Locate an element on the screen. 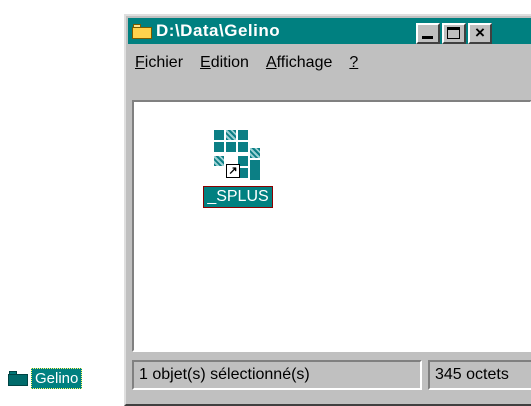 This screenshot has height=406, width=531. status-selection: 1 objet(s) sélectionné(s) is located at coordinates (277, 375).